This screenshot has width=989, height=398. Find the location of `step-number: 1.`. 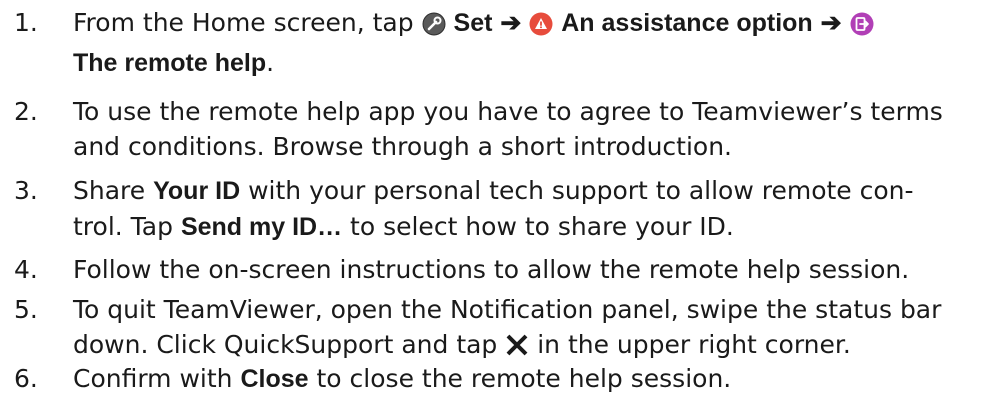

step-number: 1. is located at coordinates (26, 22).